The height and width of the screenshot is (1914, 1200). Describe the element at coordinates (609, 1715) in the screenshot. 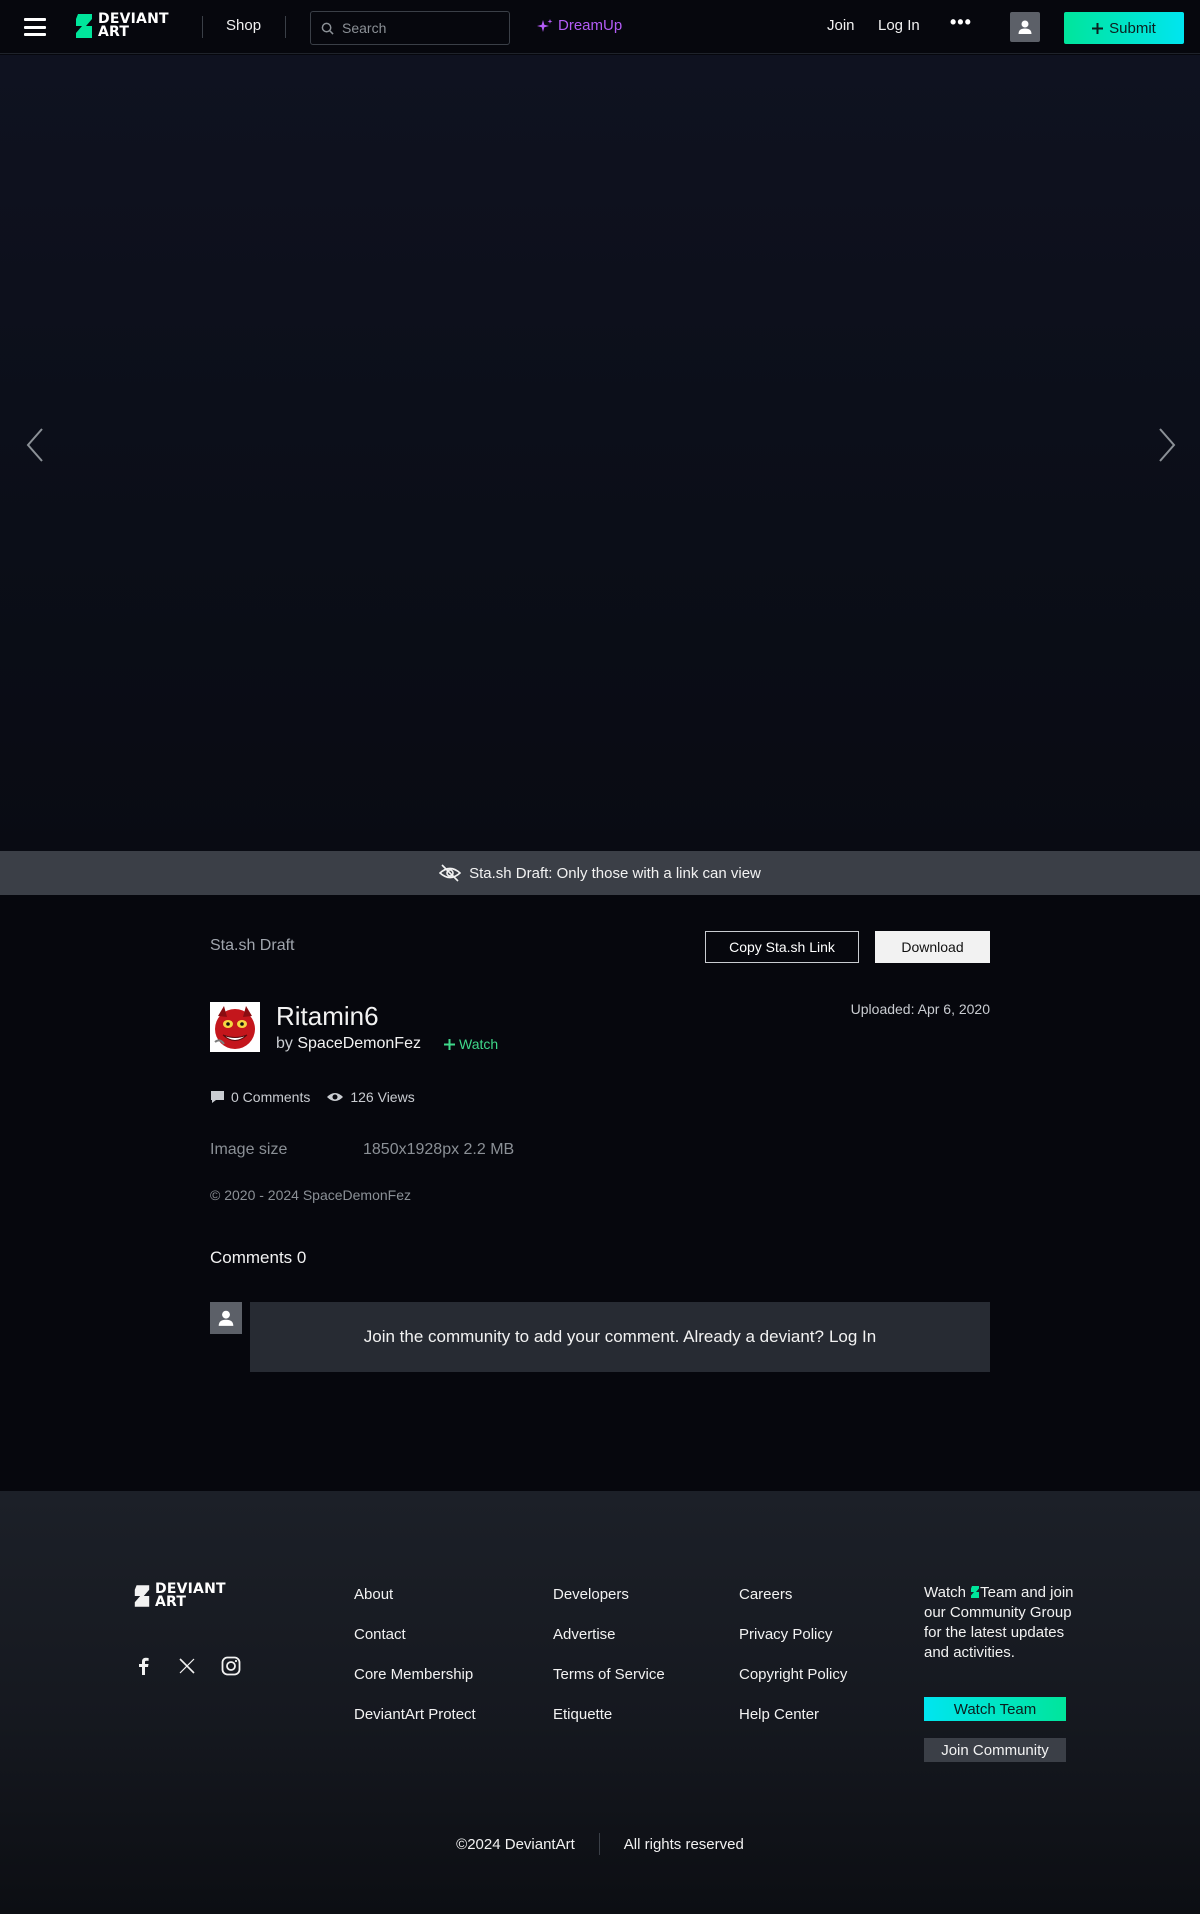

I see `footer-link-etiquette: Etiquette` at that location.